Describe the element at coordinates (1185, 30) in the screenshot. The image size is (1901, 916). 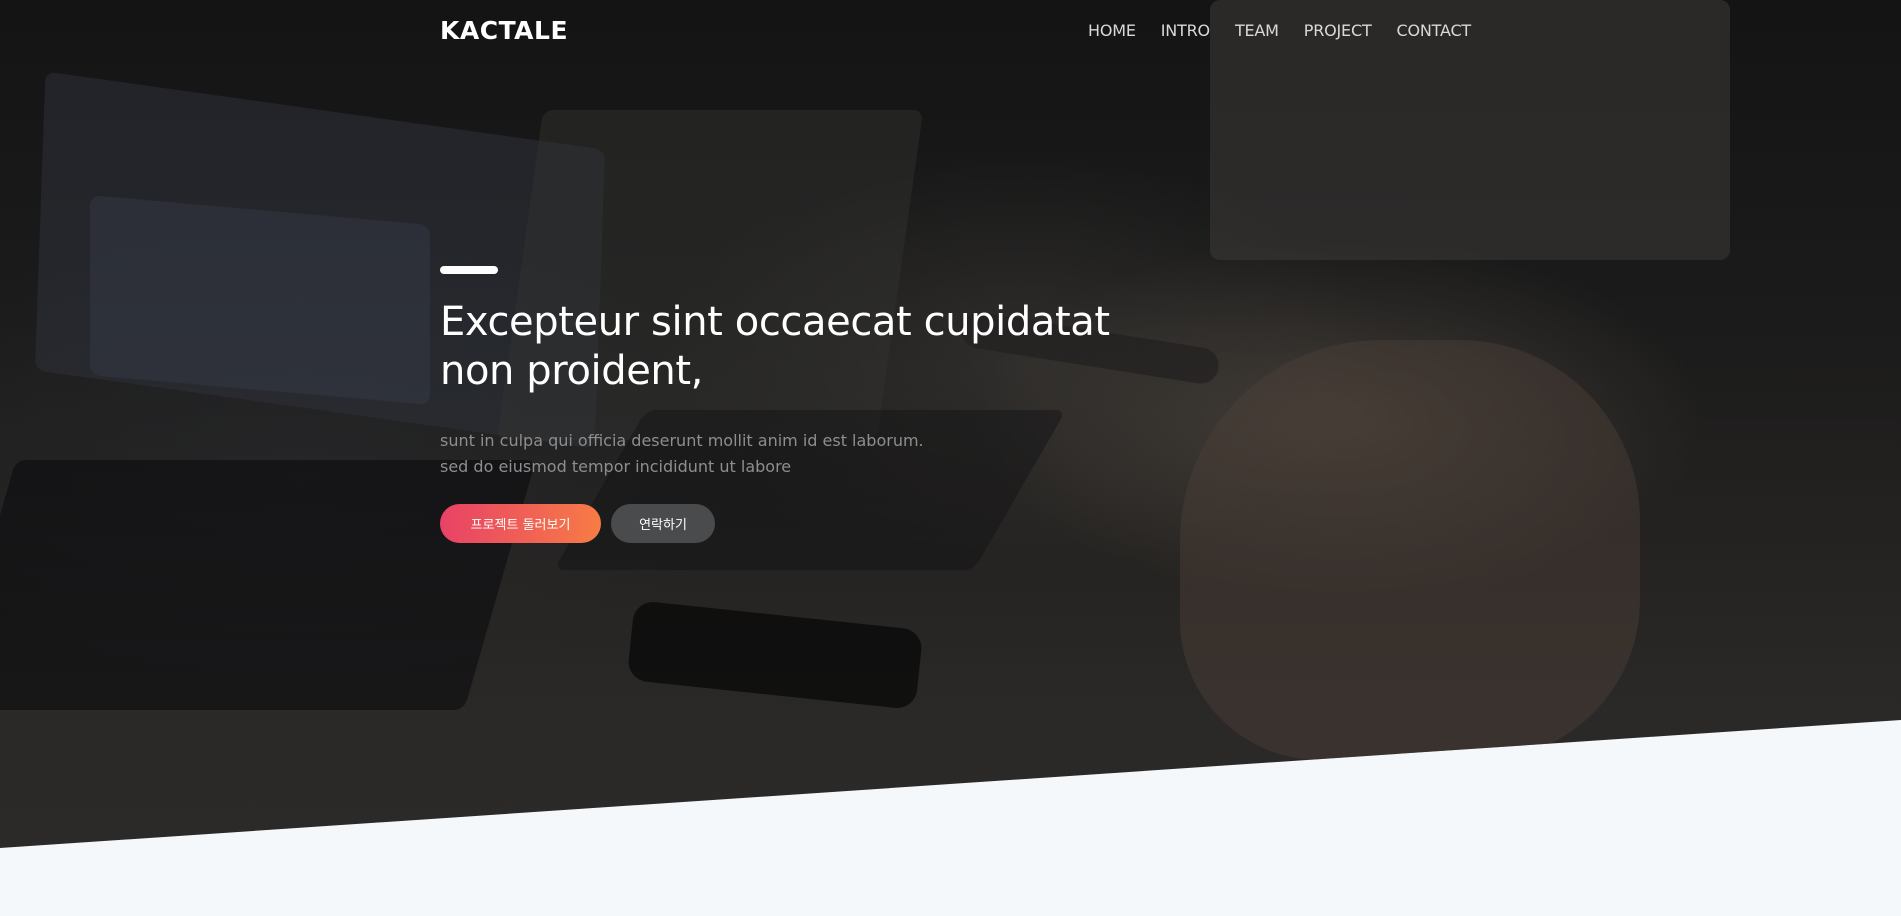
I see `nav-item-intro: INTRO` at that location.